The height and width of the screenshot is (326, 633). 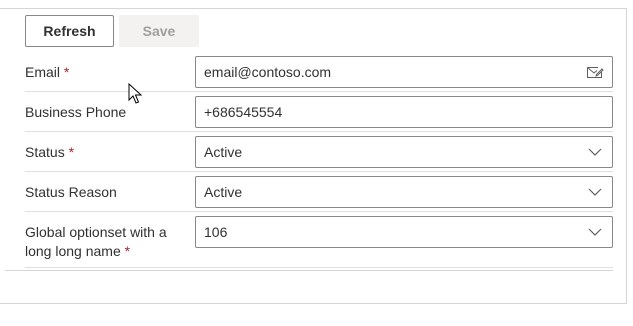 I want to click on global-optionset-label: Global optionset with a long long name *, so click(x=96, y=241).